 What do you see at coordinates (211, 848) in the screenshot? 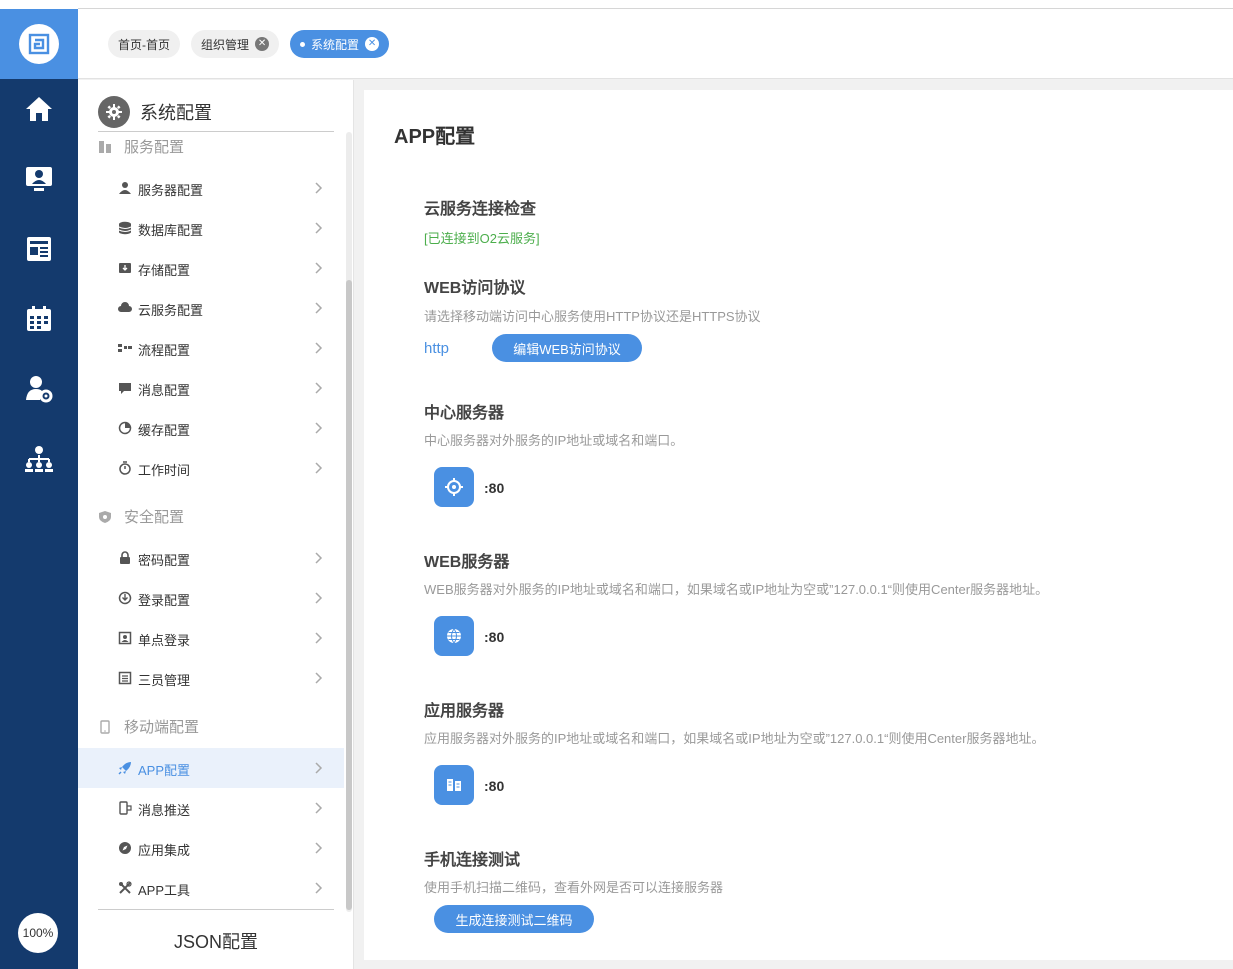
I see `sidebar-item-app-integration: 应用集成` at bounding box center [211, 848].